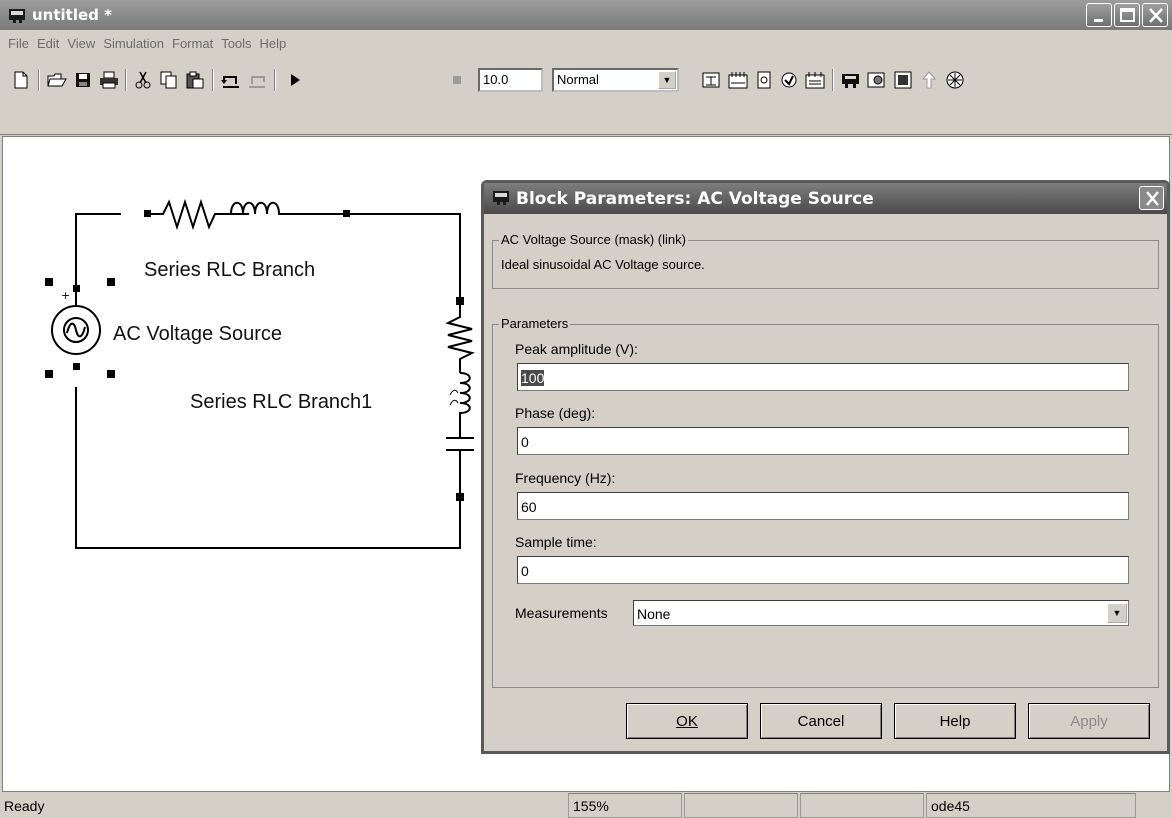 The image size is (1172, 818). I want to click on dialog-close-button, so click(1151, 198).